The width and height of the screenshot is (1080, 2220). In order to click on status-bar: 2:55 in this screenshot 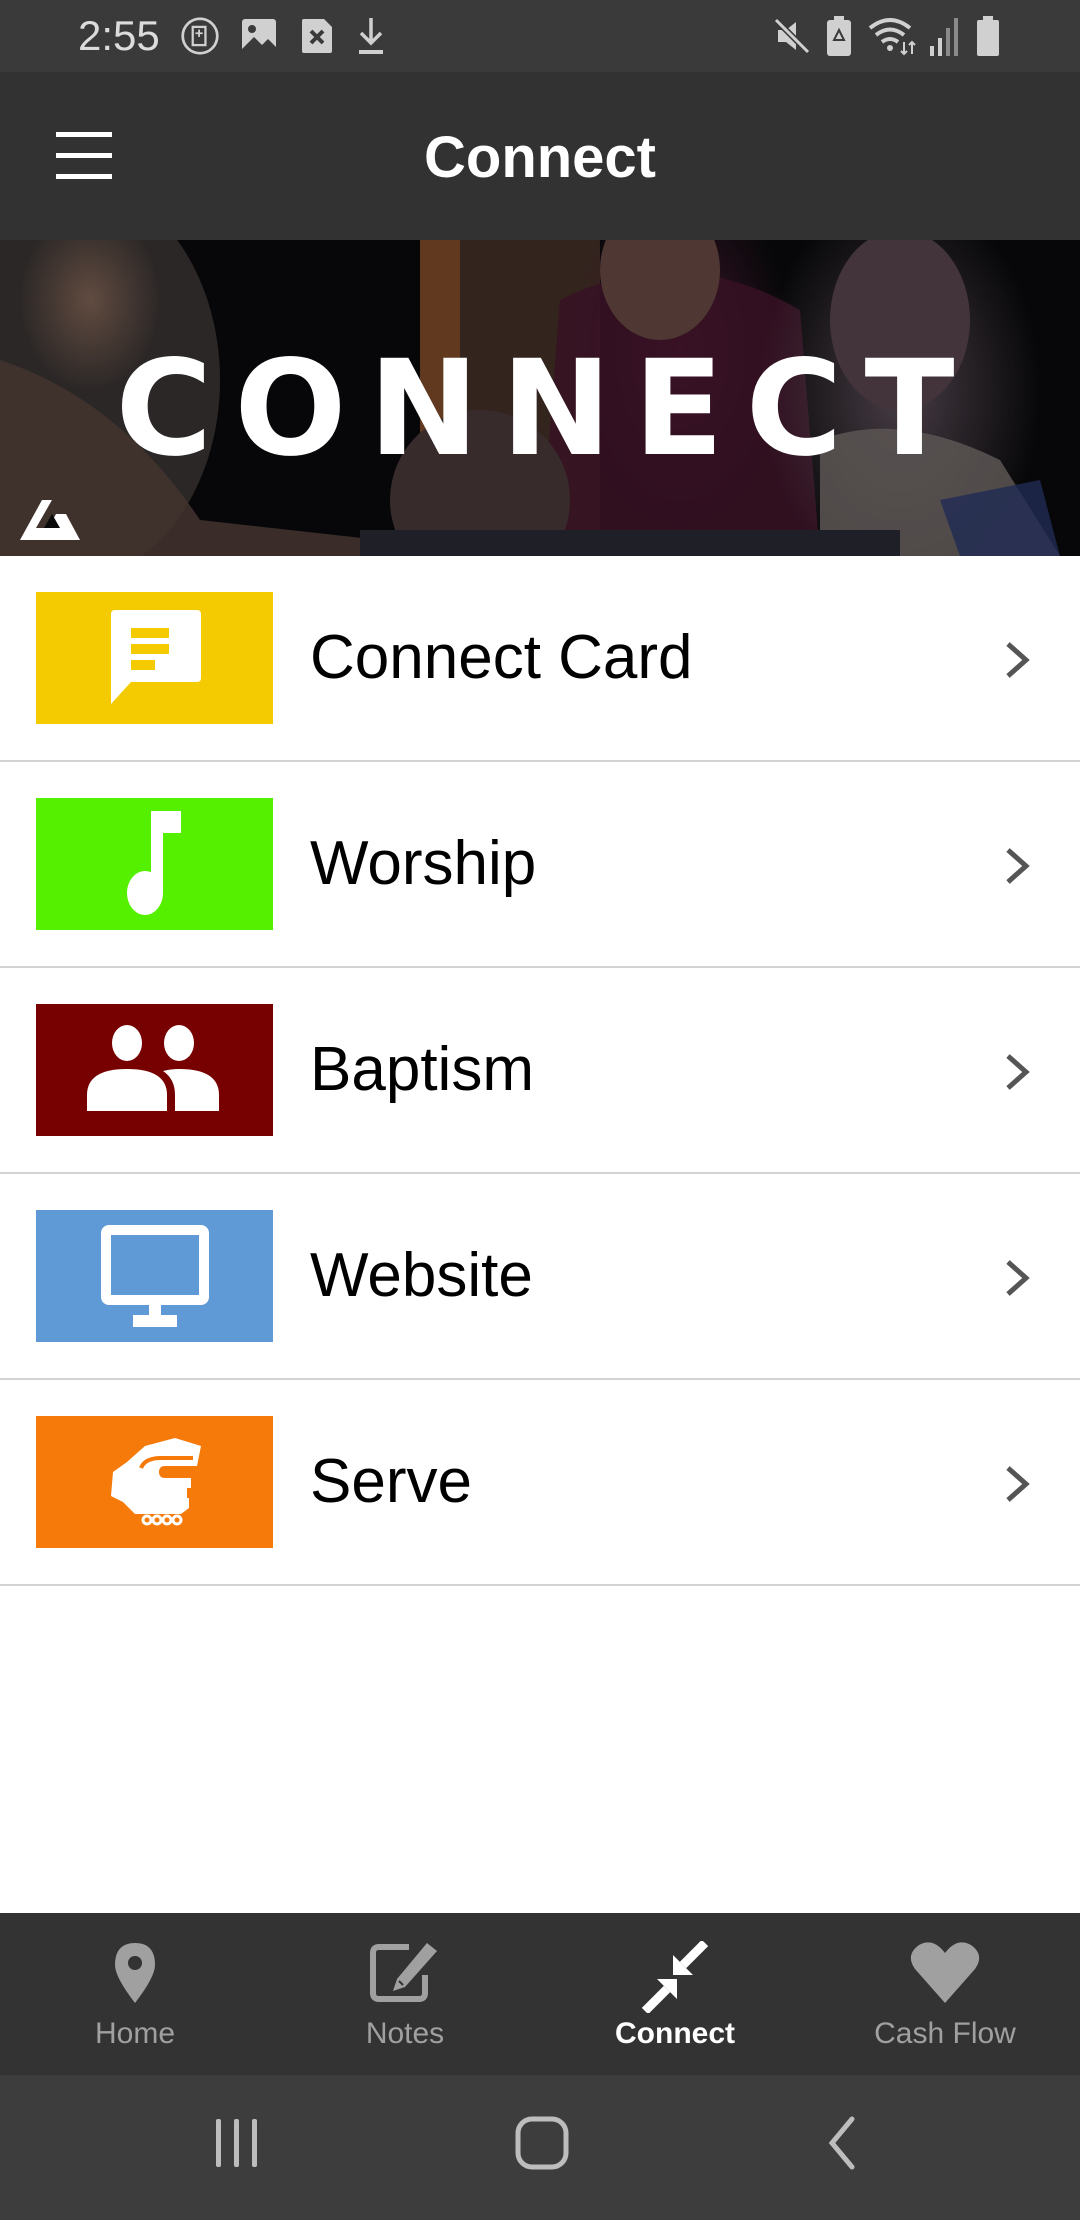, I will do `click(540, 36)`.